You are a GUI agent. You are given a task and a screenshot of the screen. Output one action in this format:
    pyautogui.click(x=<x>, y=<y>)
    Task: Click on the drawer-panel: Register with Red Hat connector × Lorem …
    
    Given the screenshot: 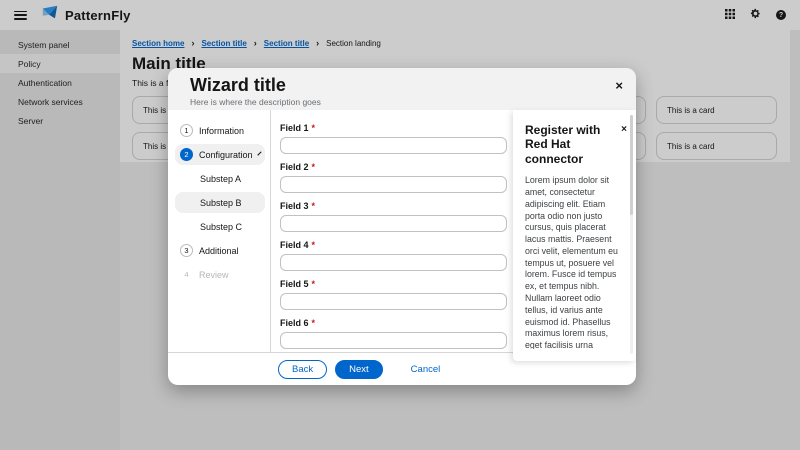 What is the action you would take?
    pyautogui.click(x=574, y=235)
    